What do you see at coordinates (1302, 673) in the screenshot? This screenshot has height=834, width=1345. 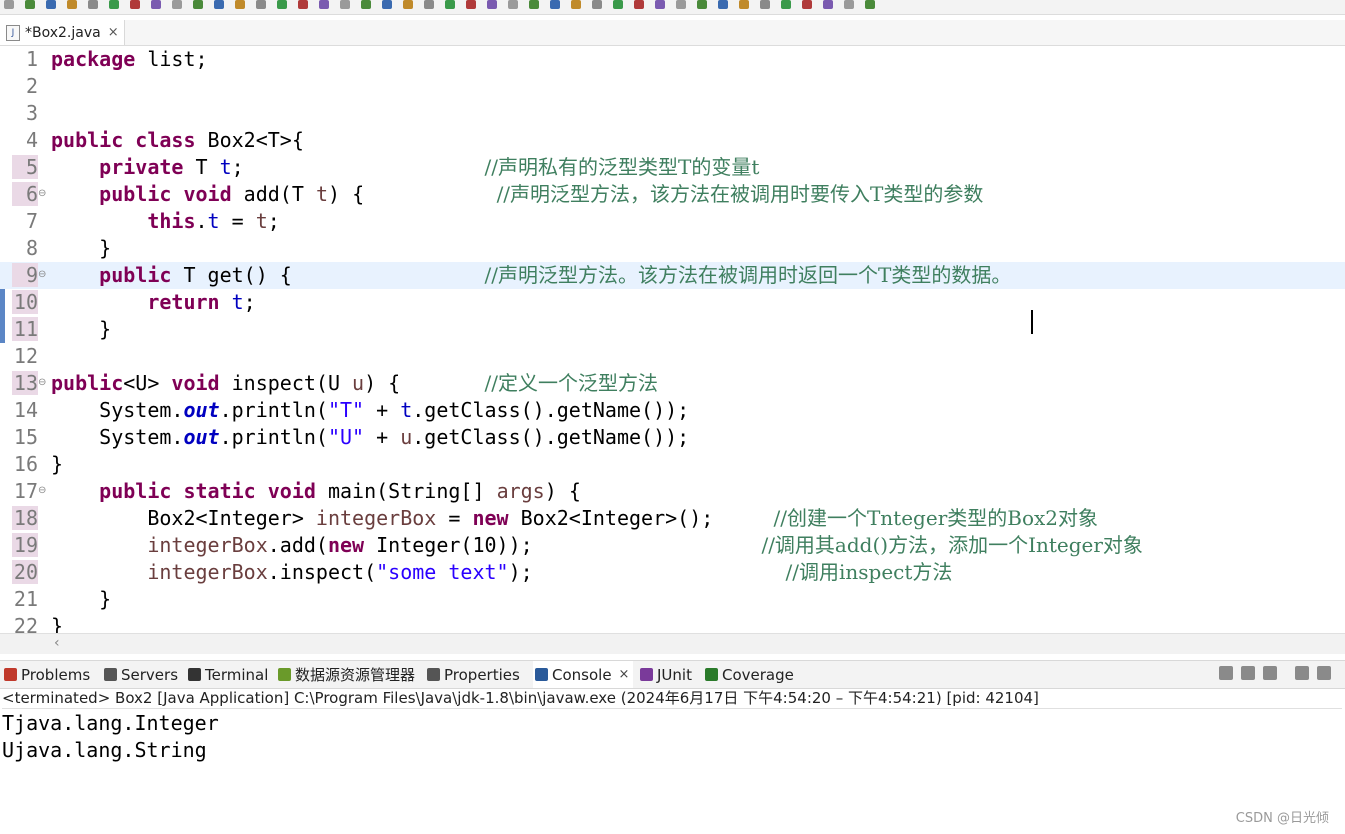 I see `clear-console-icon` at bounding box center [1302, 673].